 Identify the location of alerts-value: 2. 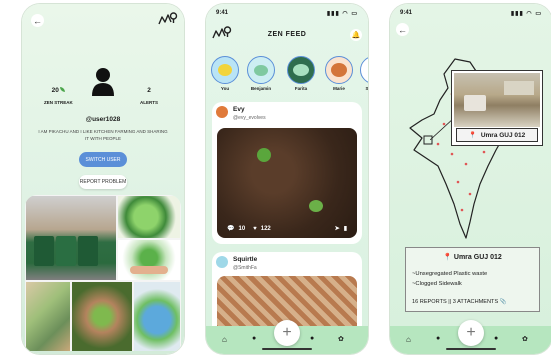
(149, 90).